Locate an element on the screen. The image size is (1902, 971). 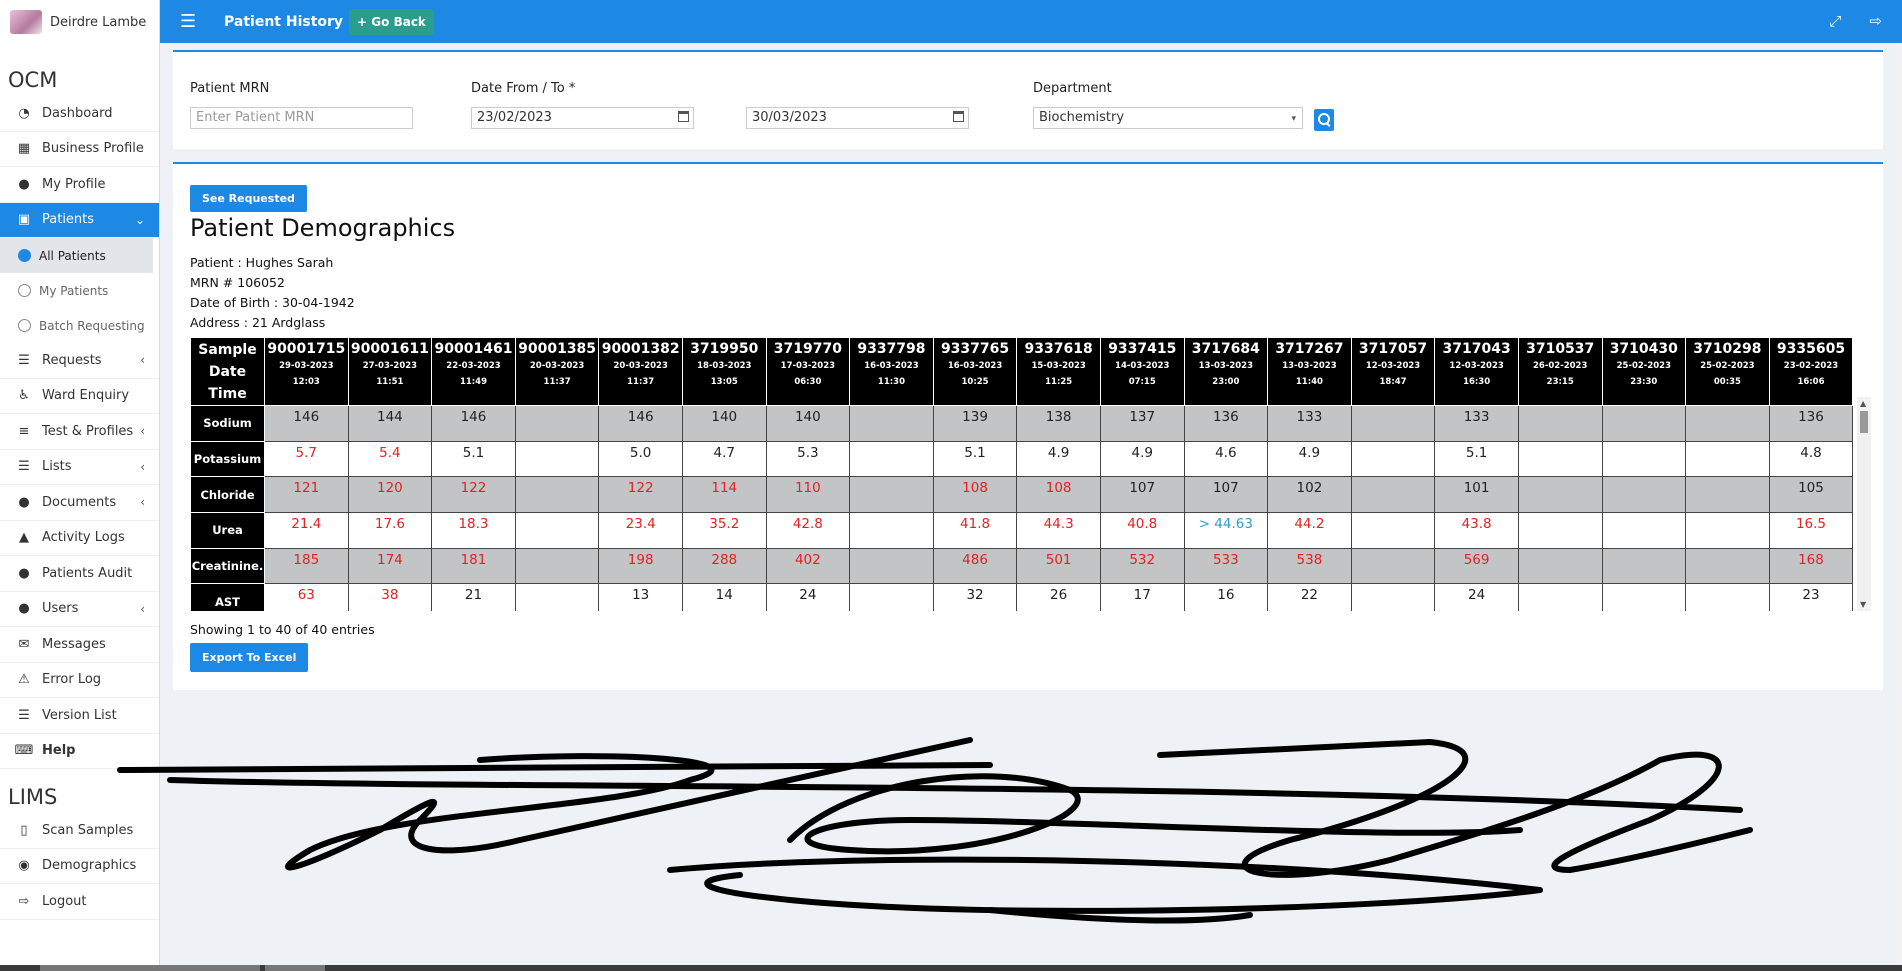
menu-toggle-icon: ☰ is located at coordinates (191, 21).